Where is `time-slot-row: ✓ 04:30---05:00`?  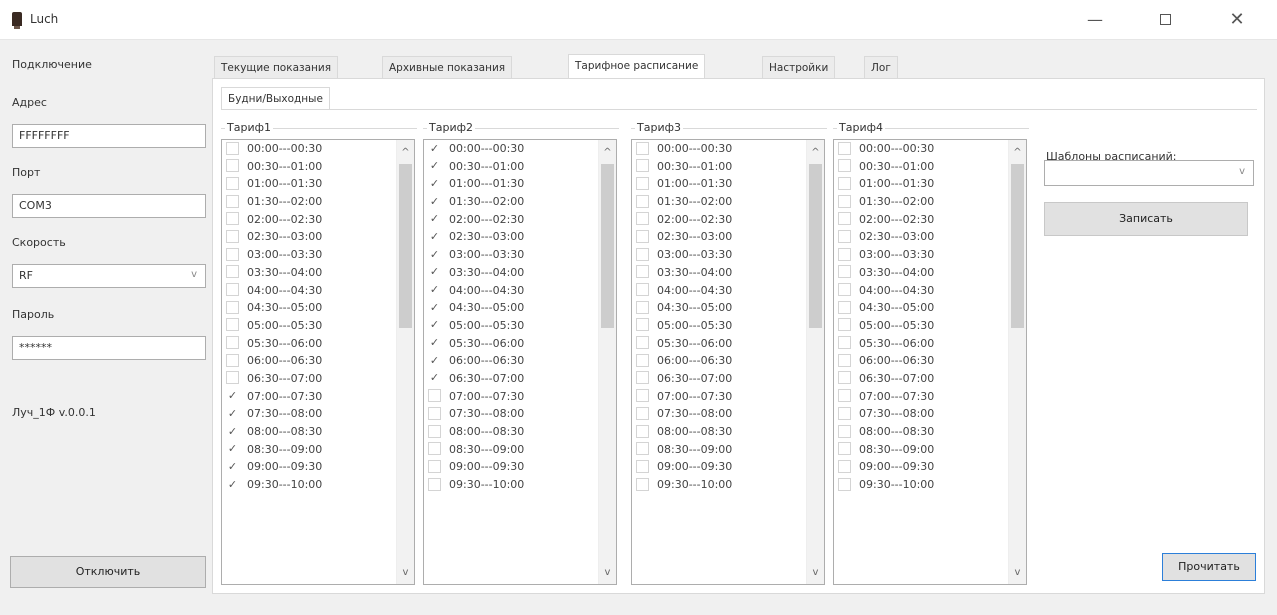 time-slot-row: ✓ 04:30---05:00 is located at coordinates (520, 308).